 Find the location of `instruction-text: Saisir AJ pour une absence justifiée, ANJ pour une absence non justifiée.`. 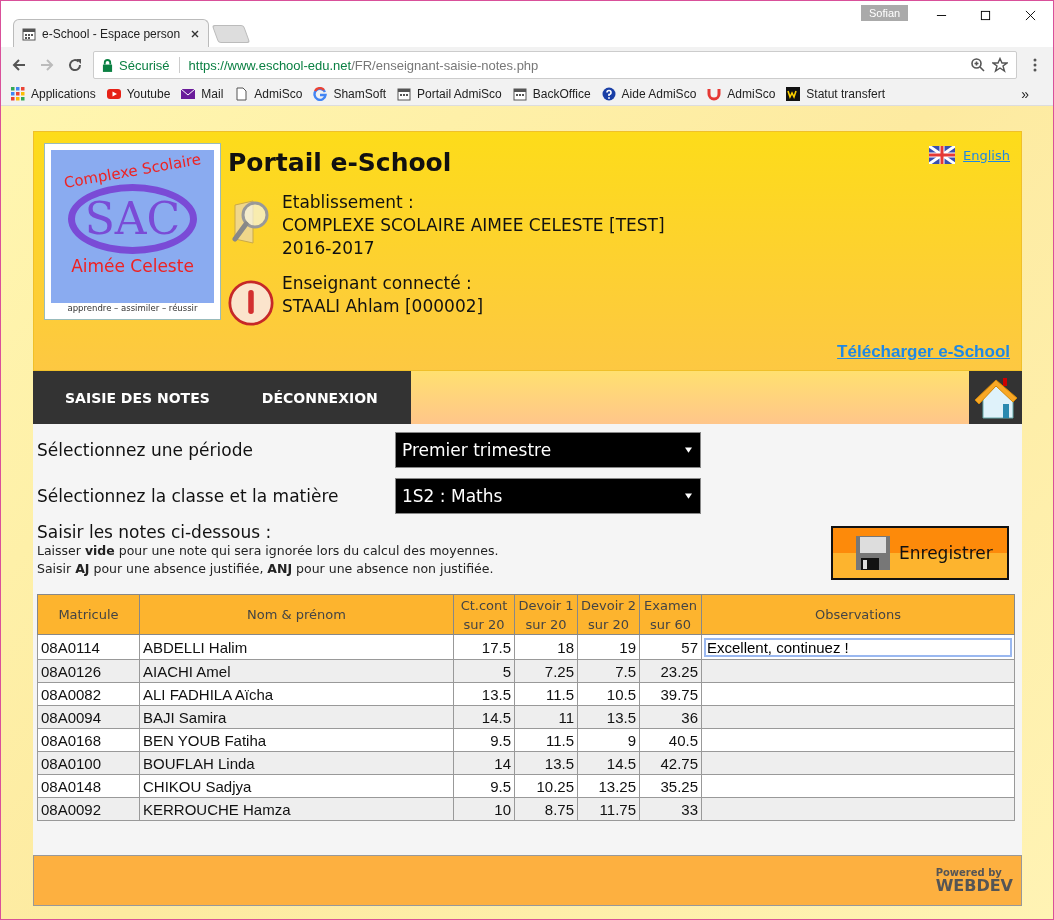

instruction-text: Saisir AJ pour une absence justifiée, ANJ pour une absence non justifiée. is located at coordinates (266, 569).